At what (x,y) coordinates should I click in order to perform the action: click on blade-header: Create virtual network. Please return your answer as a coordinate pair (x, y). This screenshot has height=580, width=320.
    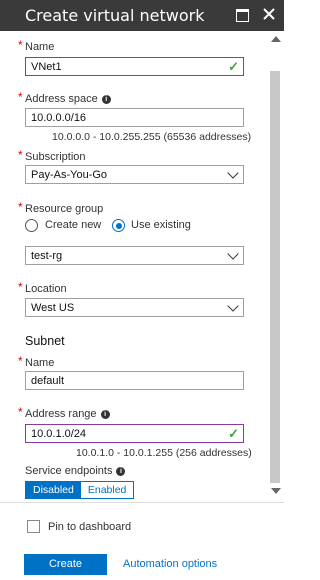
    Looking at the image, I should click on (142, 15).